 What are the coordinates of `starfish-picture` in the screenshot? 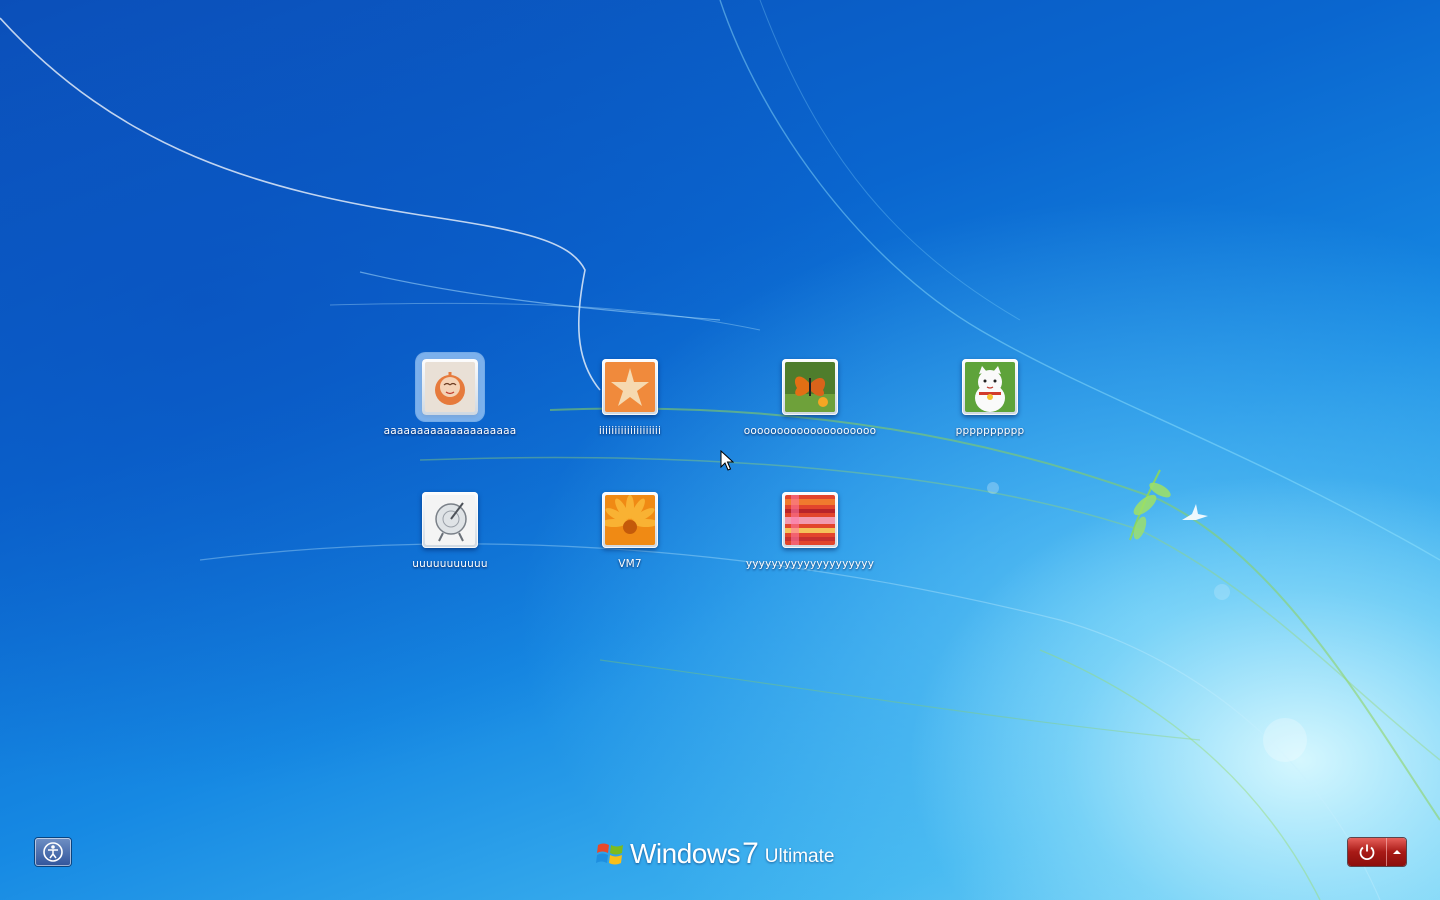 It's located at (630, 387).